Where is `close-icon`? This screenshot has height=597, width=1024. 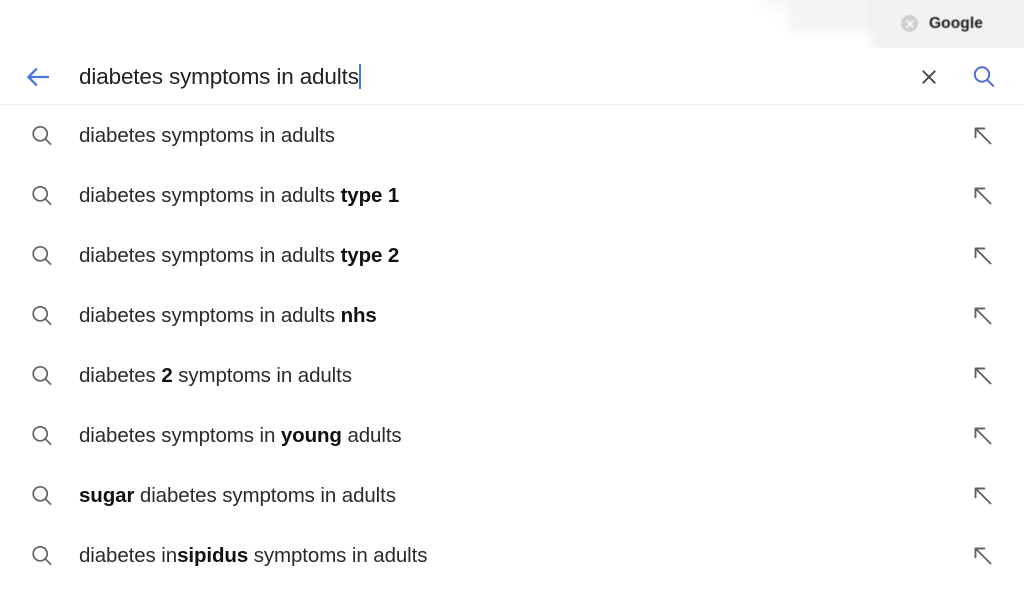
close-icon is located at coordinates (929, 77).